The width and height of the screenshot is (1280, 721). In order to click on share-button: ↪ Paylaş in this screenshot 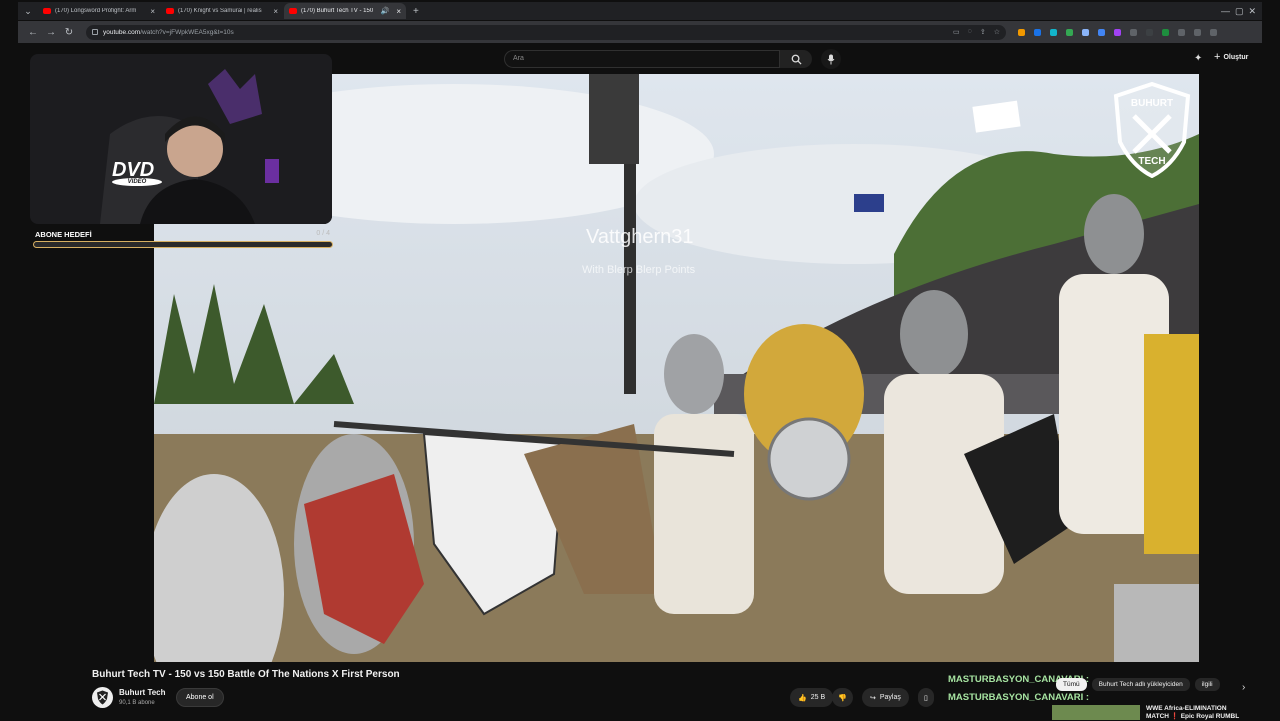, I will do `click(885, 697)`.